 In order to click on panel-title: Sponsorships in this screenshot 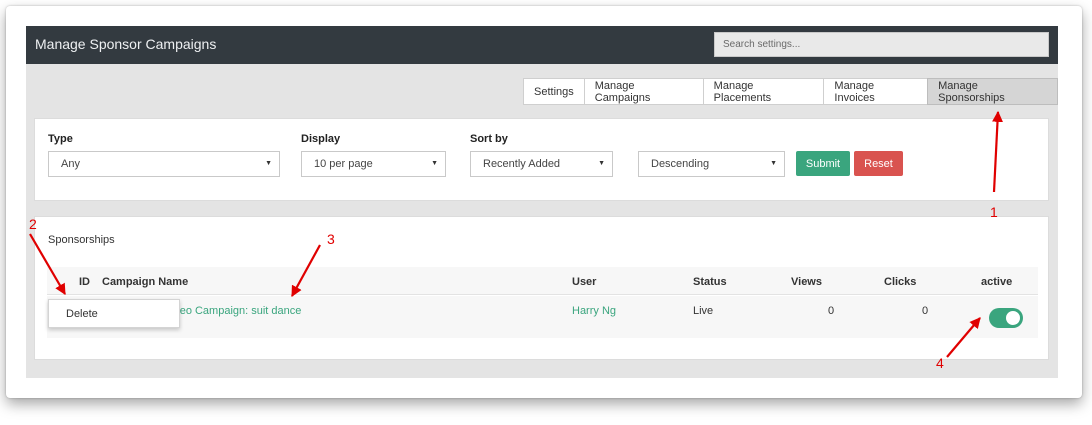, I will do `click(81, 240)`.